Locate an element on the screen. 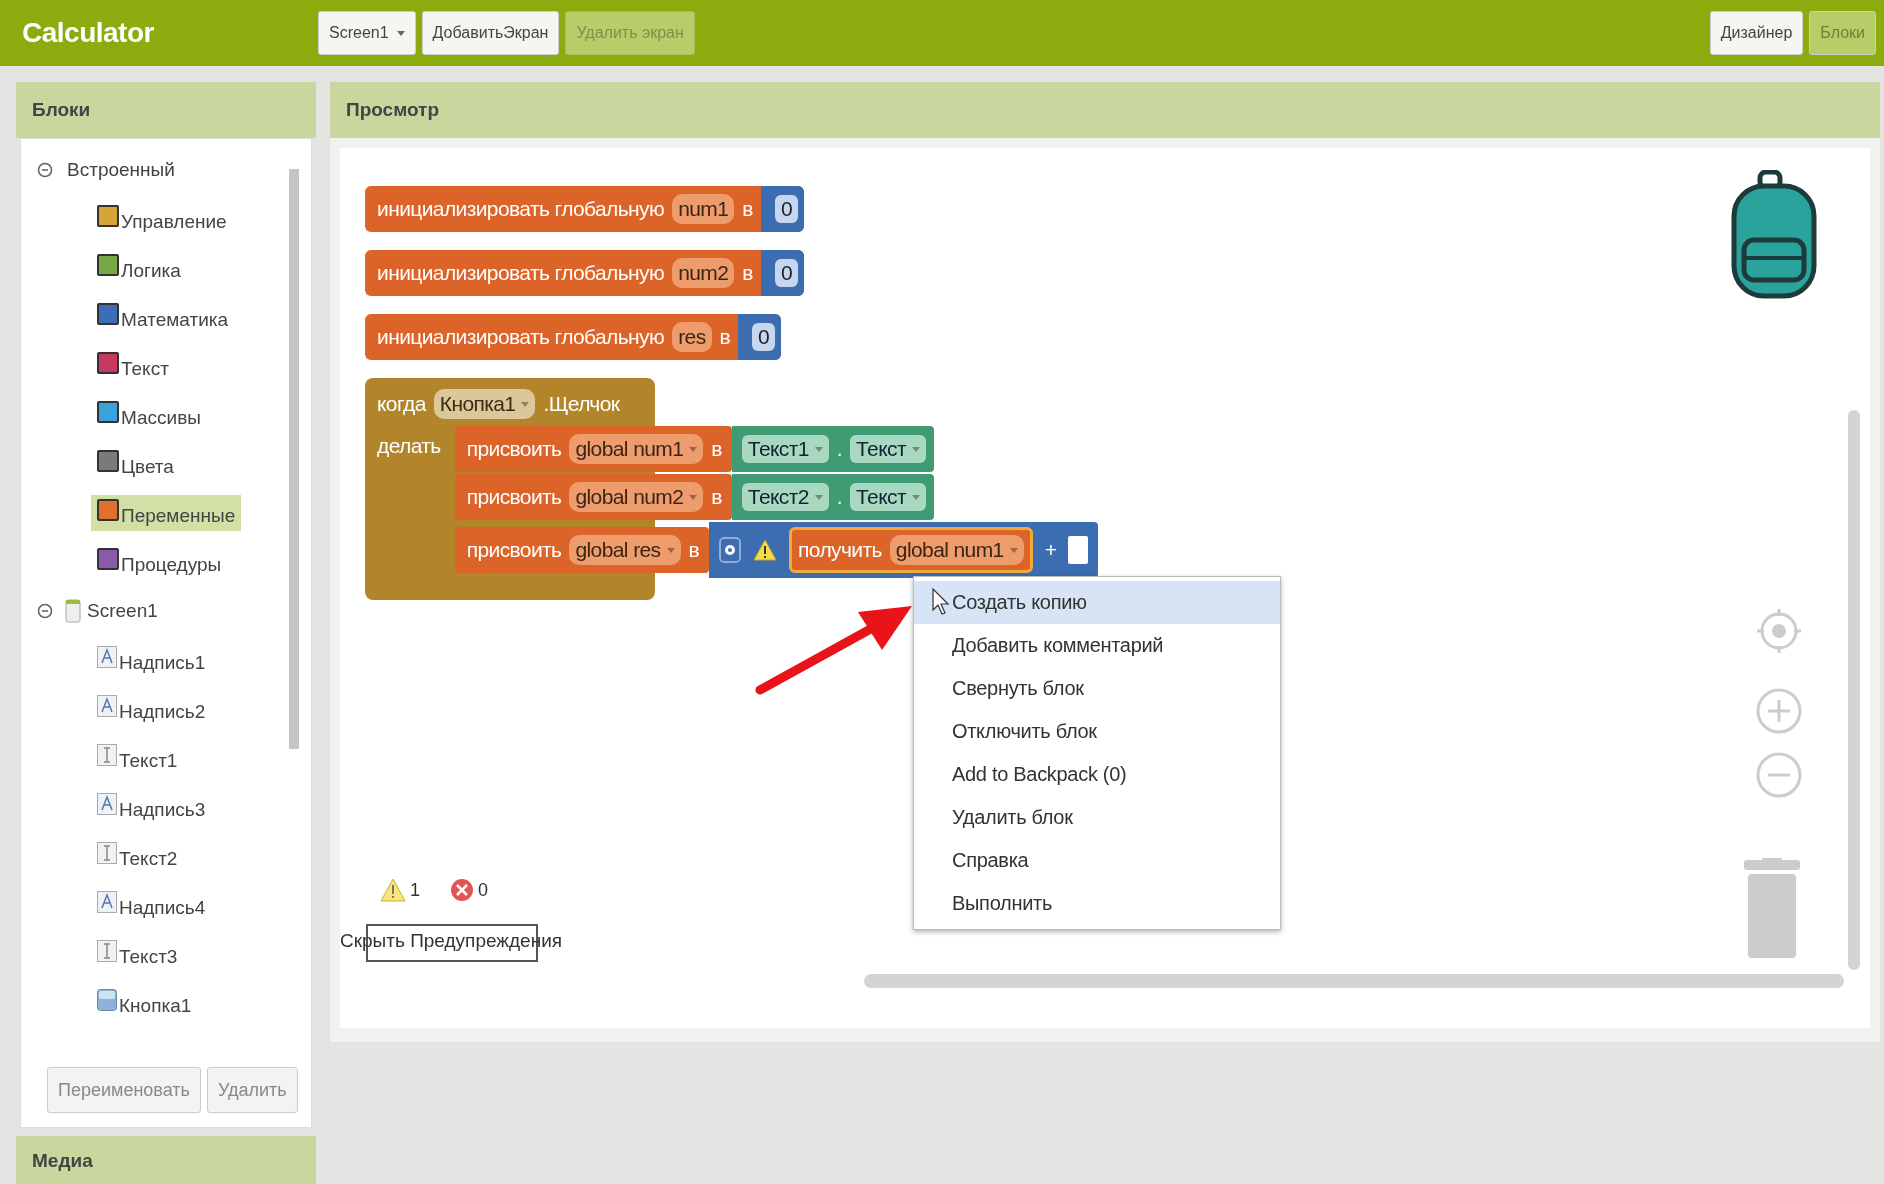  component-property-block: Текст2 . Текст is located at coordinates (832, 497).